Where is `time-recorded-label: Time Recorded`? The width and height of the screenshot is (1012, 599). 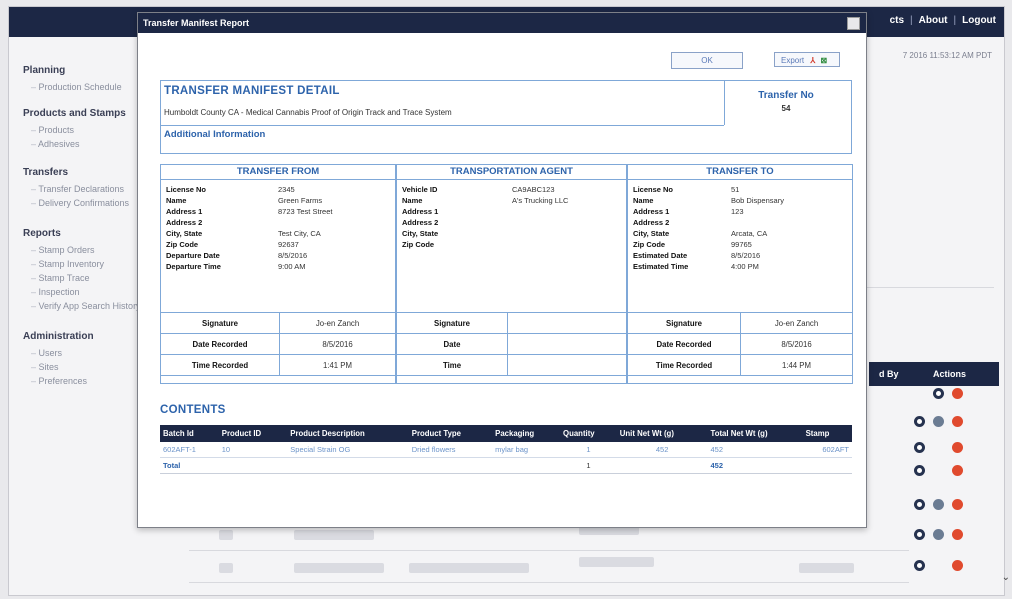
time-recorded-label: Time Recorded is located at coordinates (220, 365).